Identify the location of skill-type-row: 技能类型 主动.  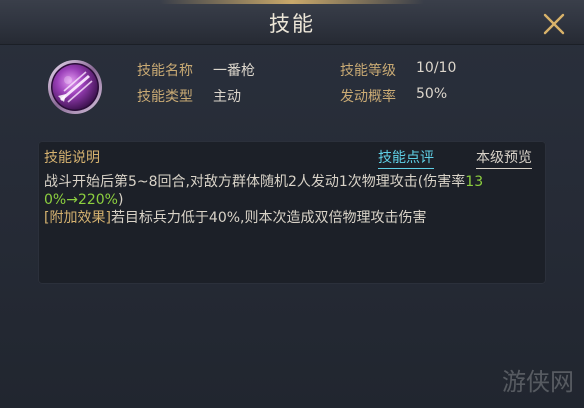
(222, 96).